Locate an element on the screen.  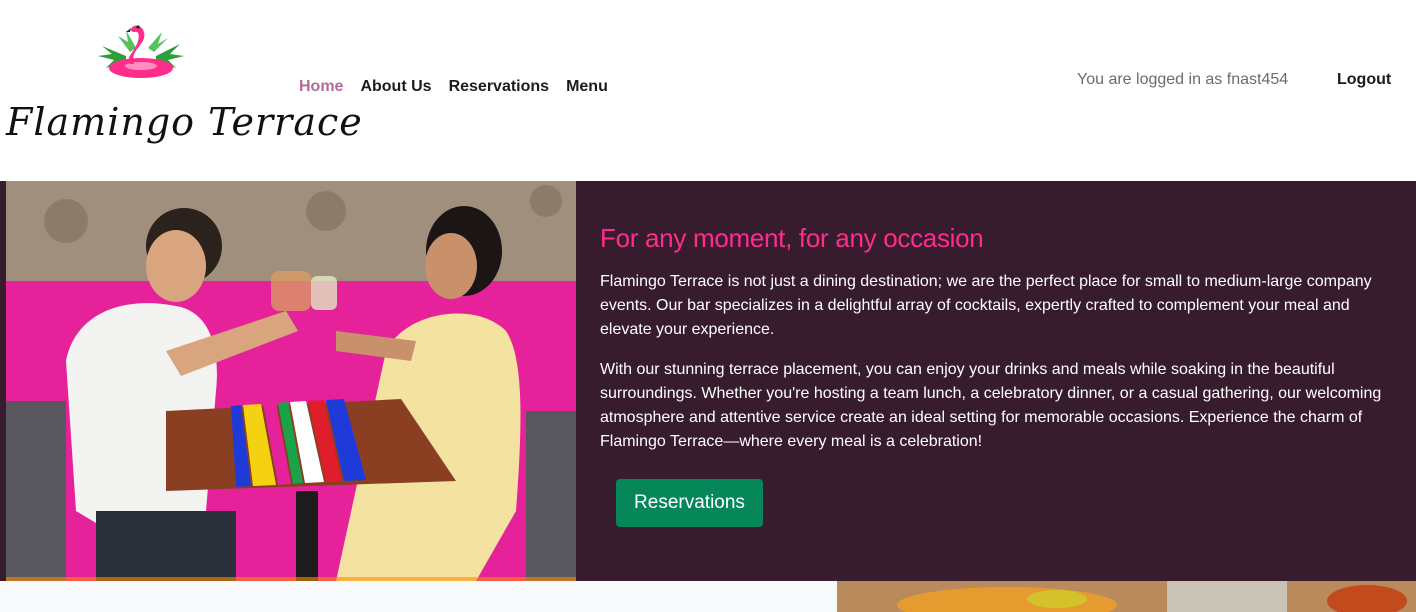
brand-name: Flamingo Terrace is located at coordinates (184, 122).